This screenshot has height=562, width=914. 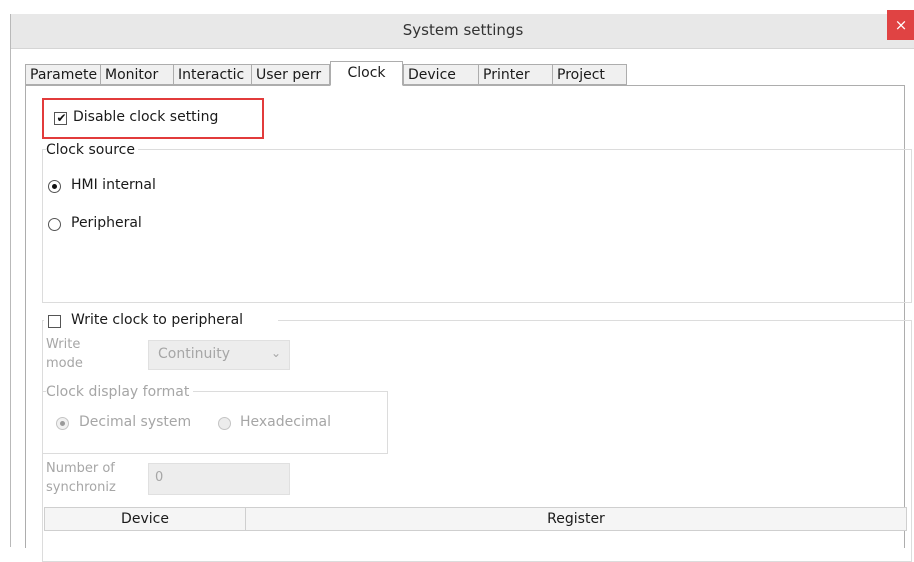 I want to click on window-title: System settings, so click(x=463, y=30).